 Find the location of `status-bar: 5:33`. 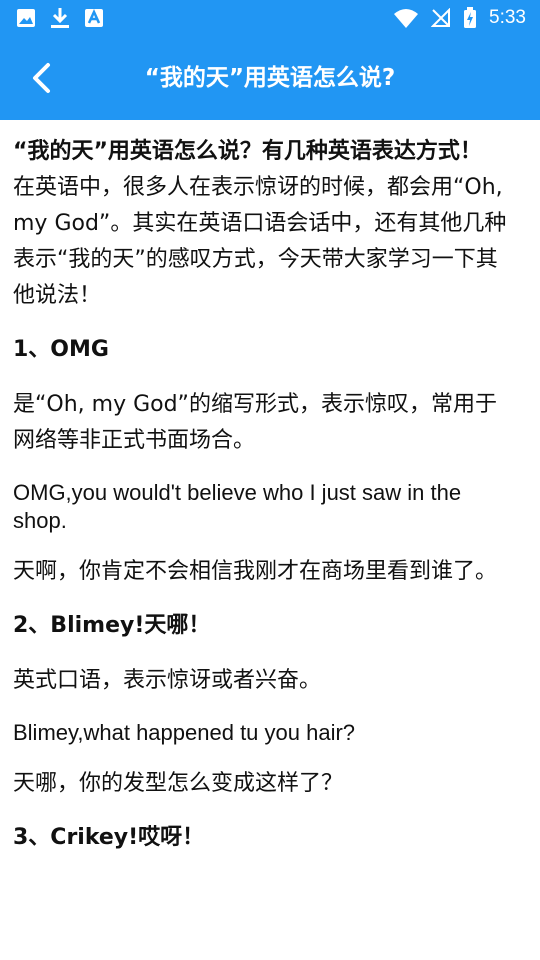

status-bar: 5:33 is located at coordinates (270, 18).